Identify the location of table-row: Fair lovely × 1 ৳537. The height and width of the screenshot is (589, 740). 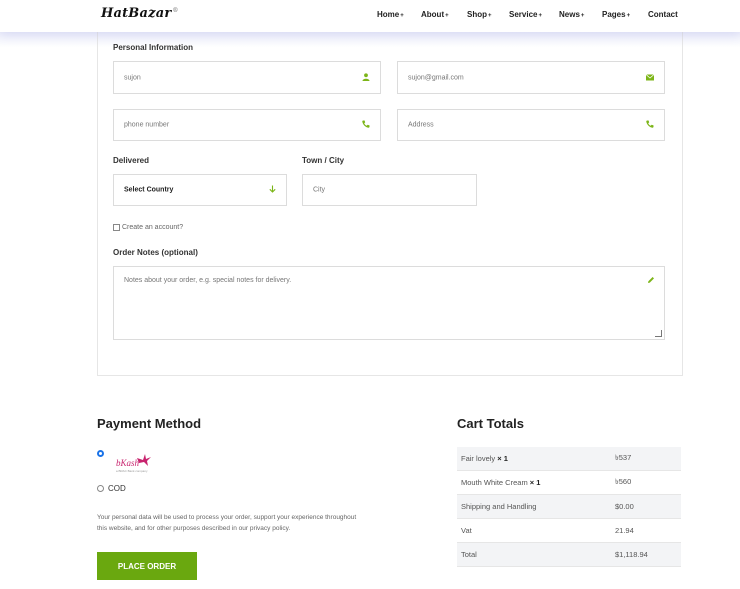
(569, 459).